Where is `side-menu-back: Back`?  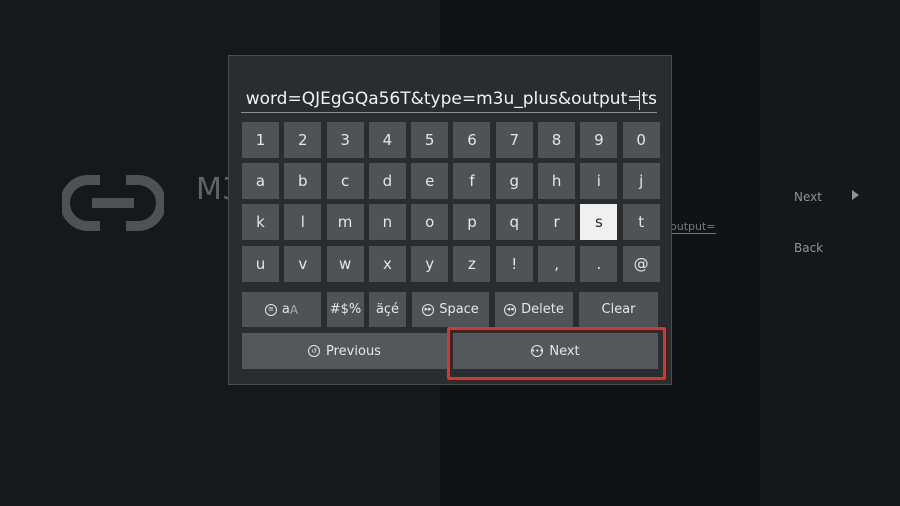
side-menu-back: Back is located at coordinates (808, 248).